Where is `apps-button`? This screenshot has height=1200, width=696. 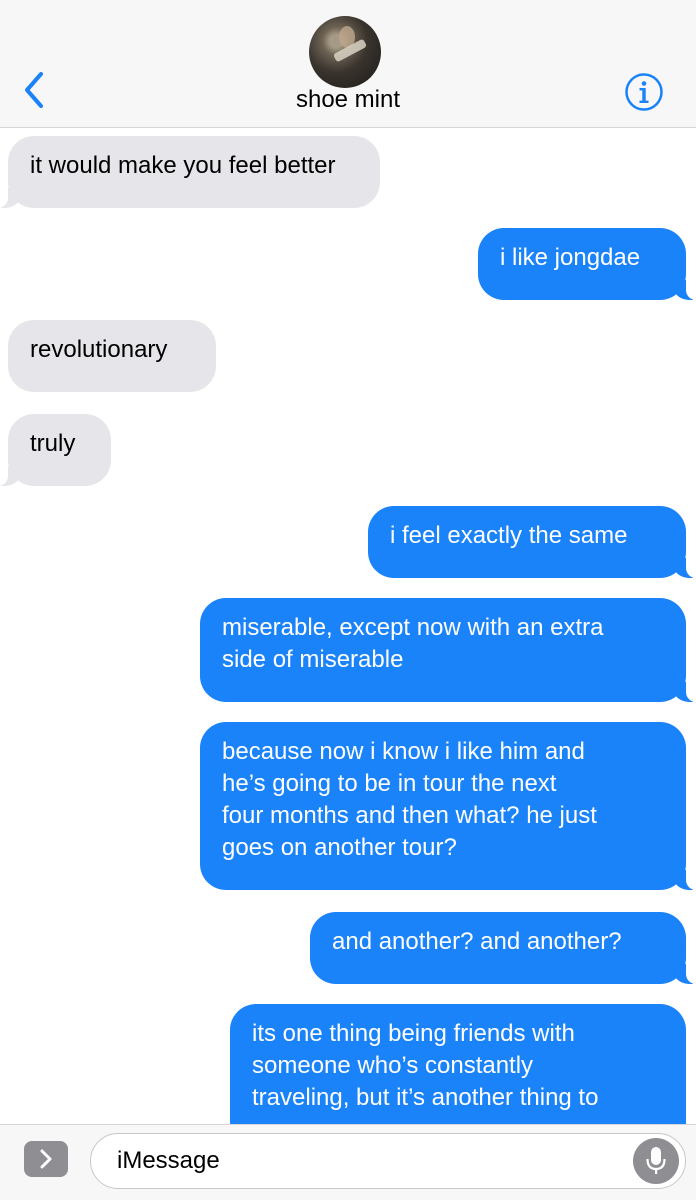 apps-button is located at coordinates (46, 1159).